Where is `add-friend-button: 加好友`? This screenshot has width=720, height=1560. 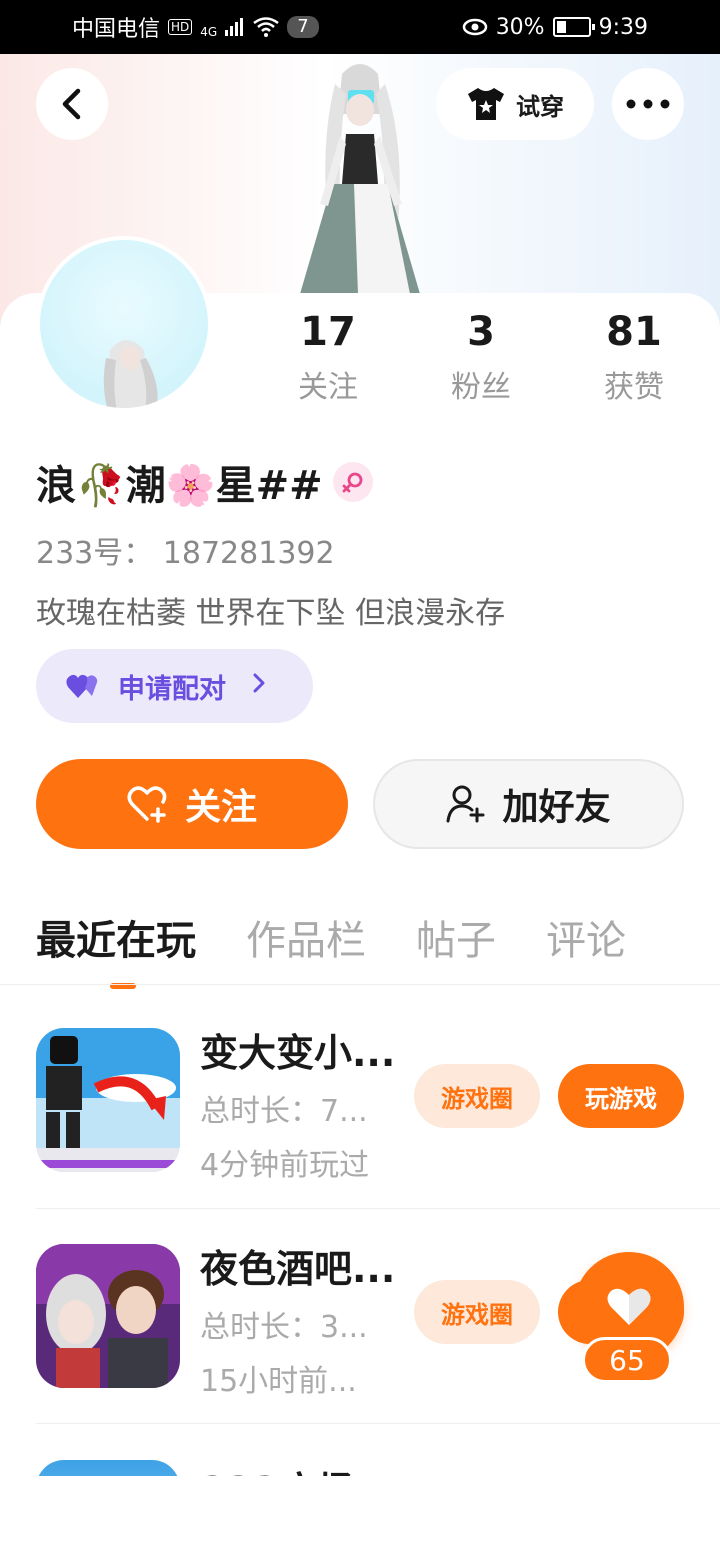
add-friend-button: 加好友 is located at coordinates (528, 804).